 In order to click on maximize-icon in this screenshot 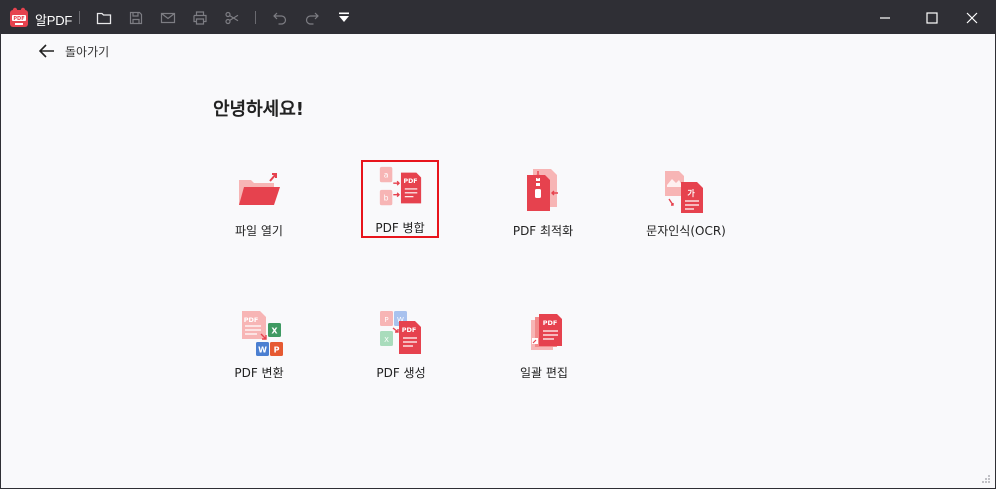, I will do `click(932, 17)`.